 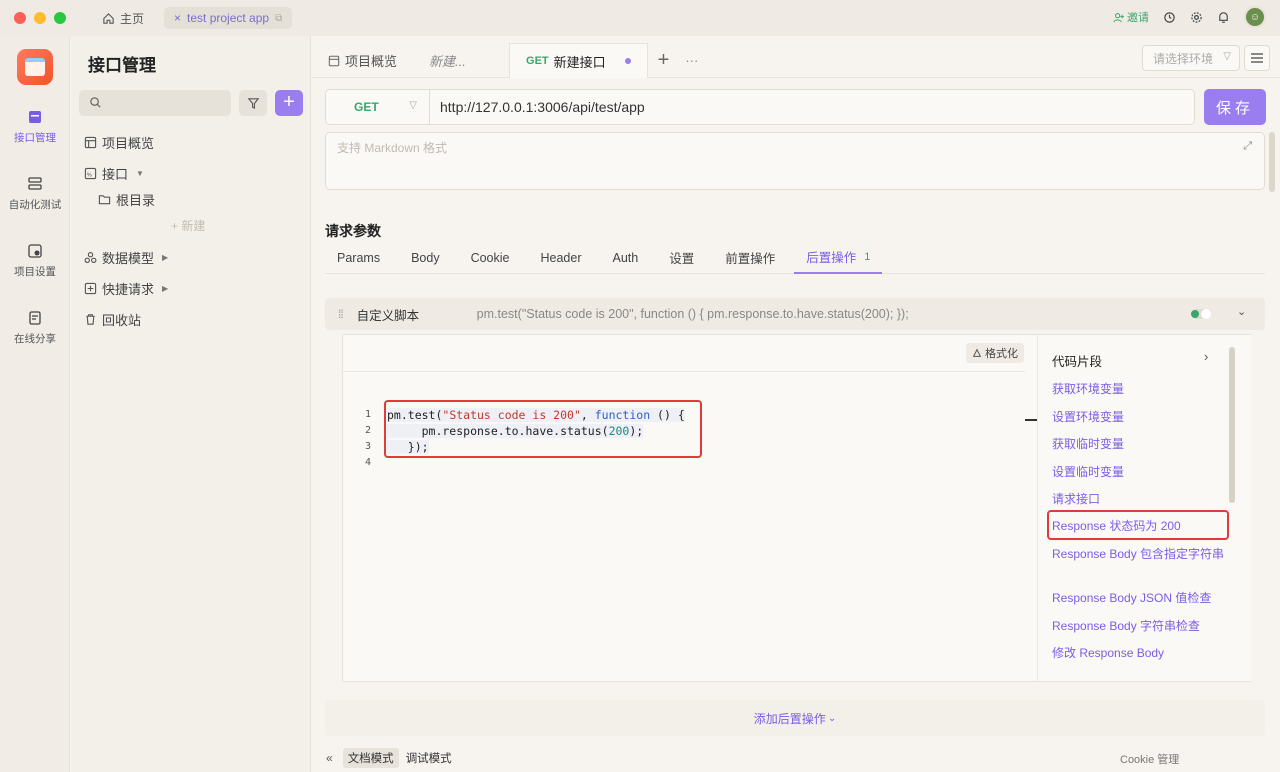 What do you see at coordinates (578, 60) in the screenshot?
I see `tab-new-api: GET 新建接口` at bounding box center [578, 60].